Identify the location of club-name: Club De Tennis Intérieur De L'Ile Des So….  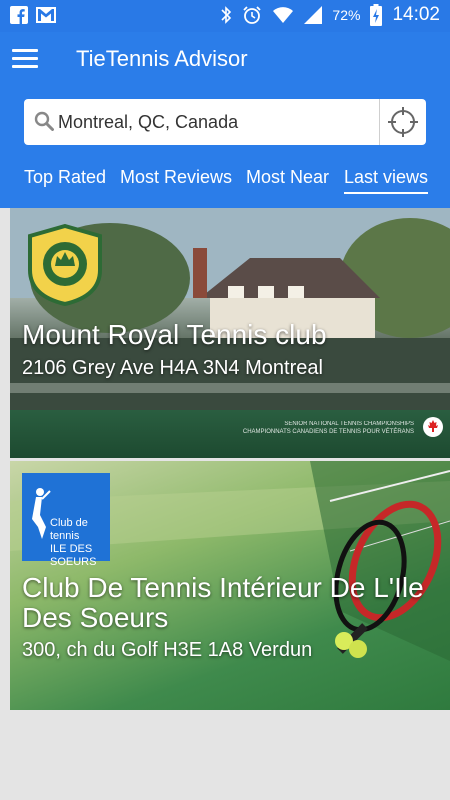
(223, 602).